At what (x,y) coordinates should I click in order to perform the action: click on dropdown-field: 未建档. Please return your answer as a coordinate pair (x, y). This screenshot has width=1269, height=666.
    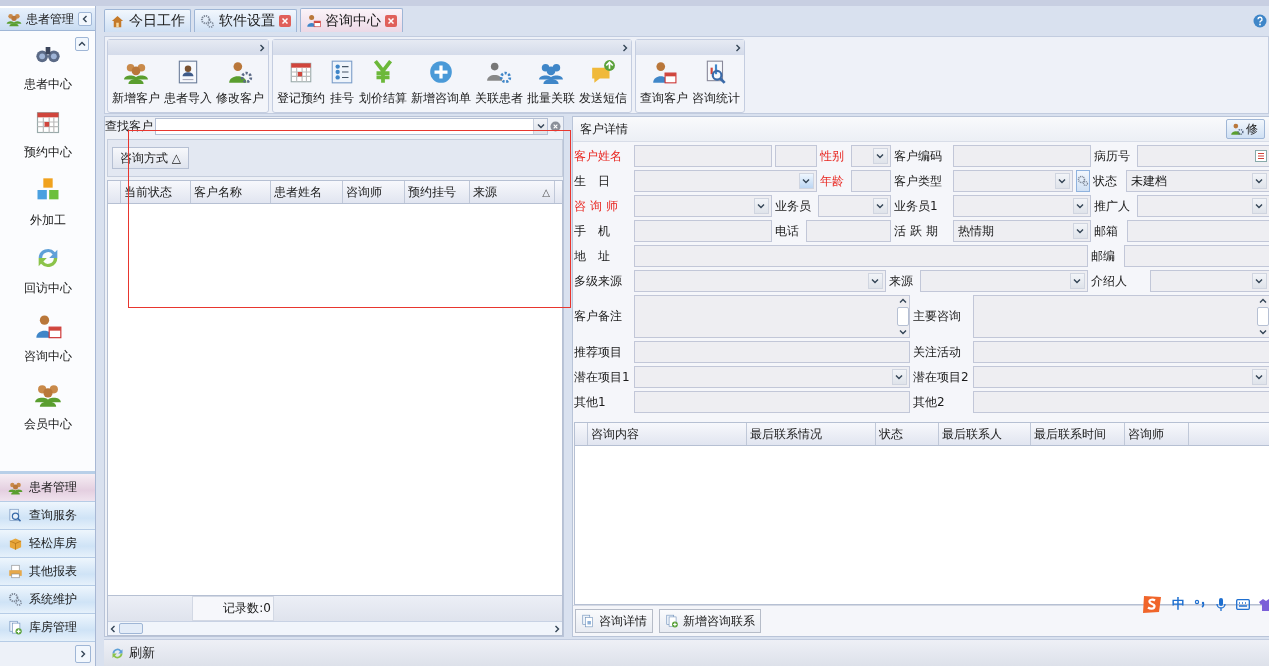
    Looking at the image, I should click on (1197, 181).